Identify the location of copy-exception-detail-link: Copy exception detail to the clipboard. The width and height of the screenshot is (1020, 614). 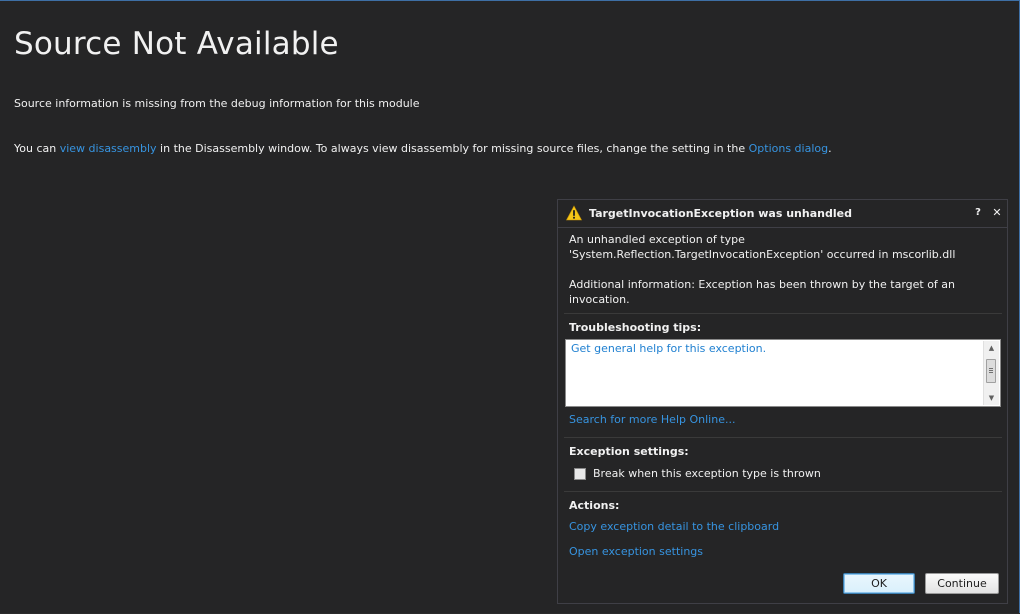
(674, 526).